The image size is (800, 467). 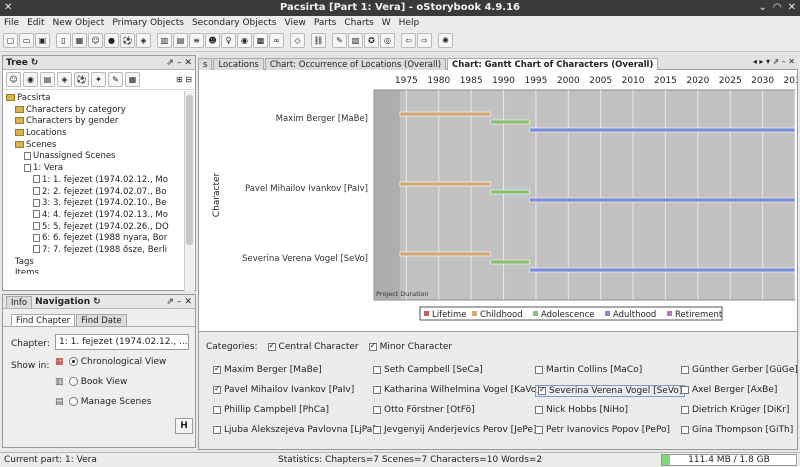 What do you see at coordinates (188, 63) in the screenshot?
I see `close-icon: ✕` at bounding box center [188, 63].